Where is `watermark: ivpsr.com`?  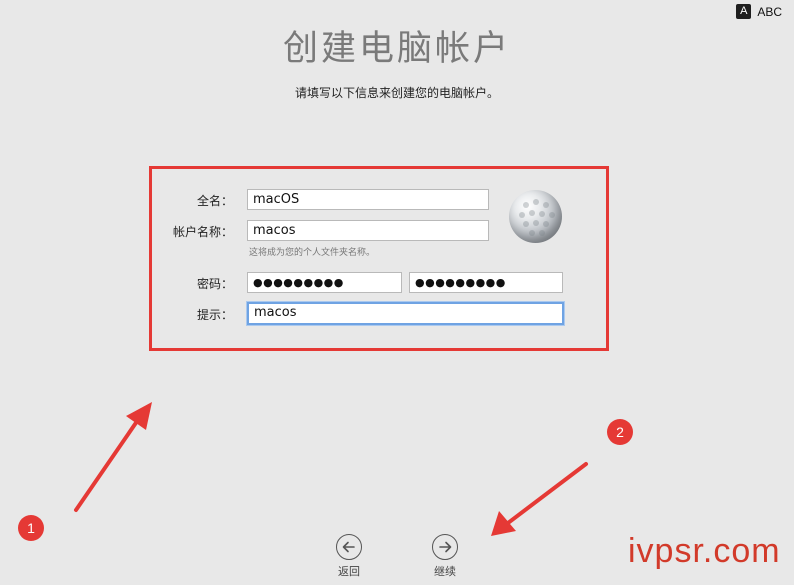 watermark: ivpsr.com is located at coordinates (704, 551).